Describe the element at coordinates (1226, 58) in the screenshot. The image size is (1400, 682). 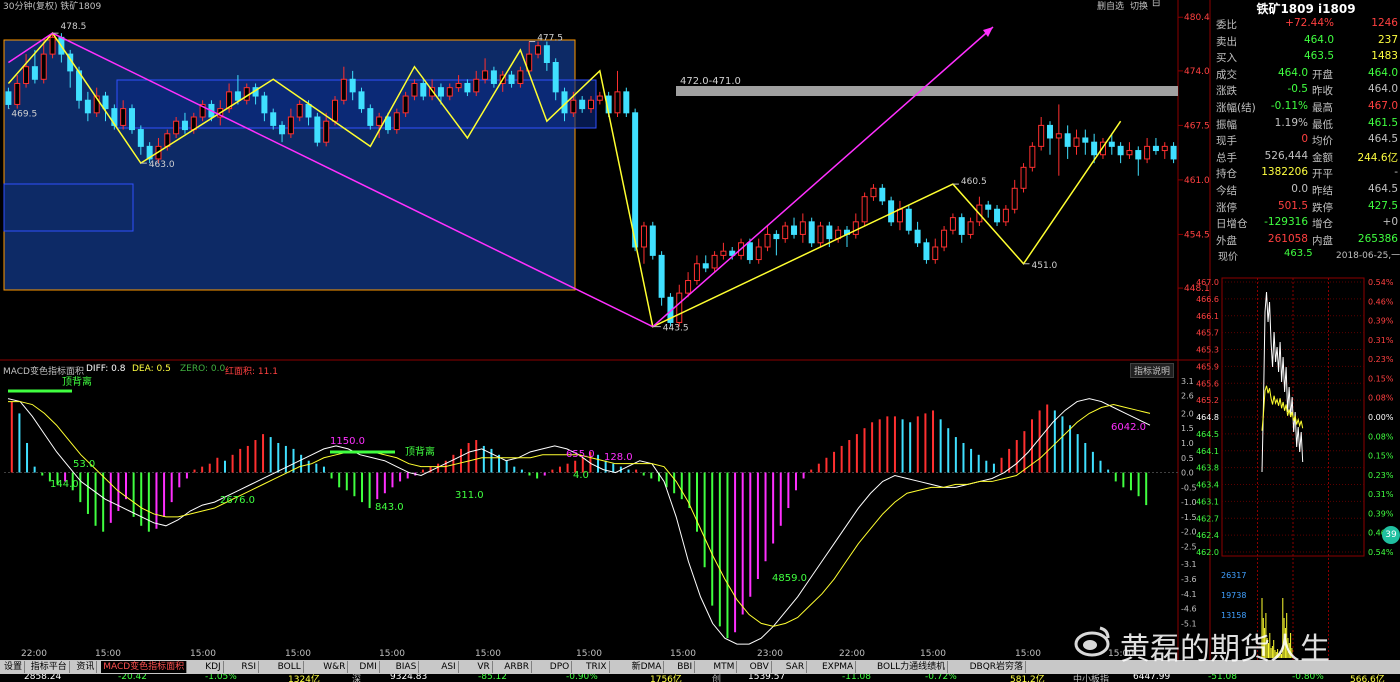
I see `quote-label: 买入` at that location.